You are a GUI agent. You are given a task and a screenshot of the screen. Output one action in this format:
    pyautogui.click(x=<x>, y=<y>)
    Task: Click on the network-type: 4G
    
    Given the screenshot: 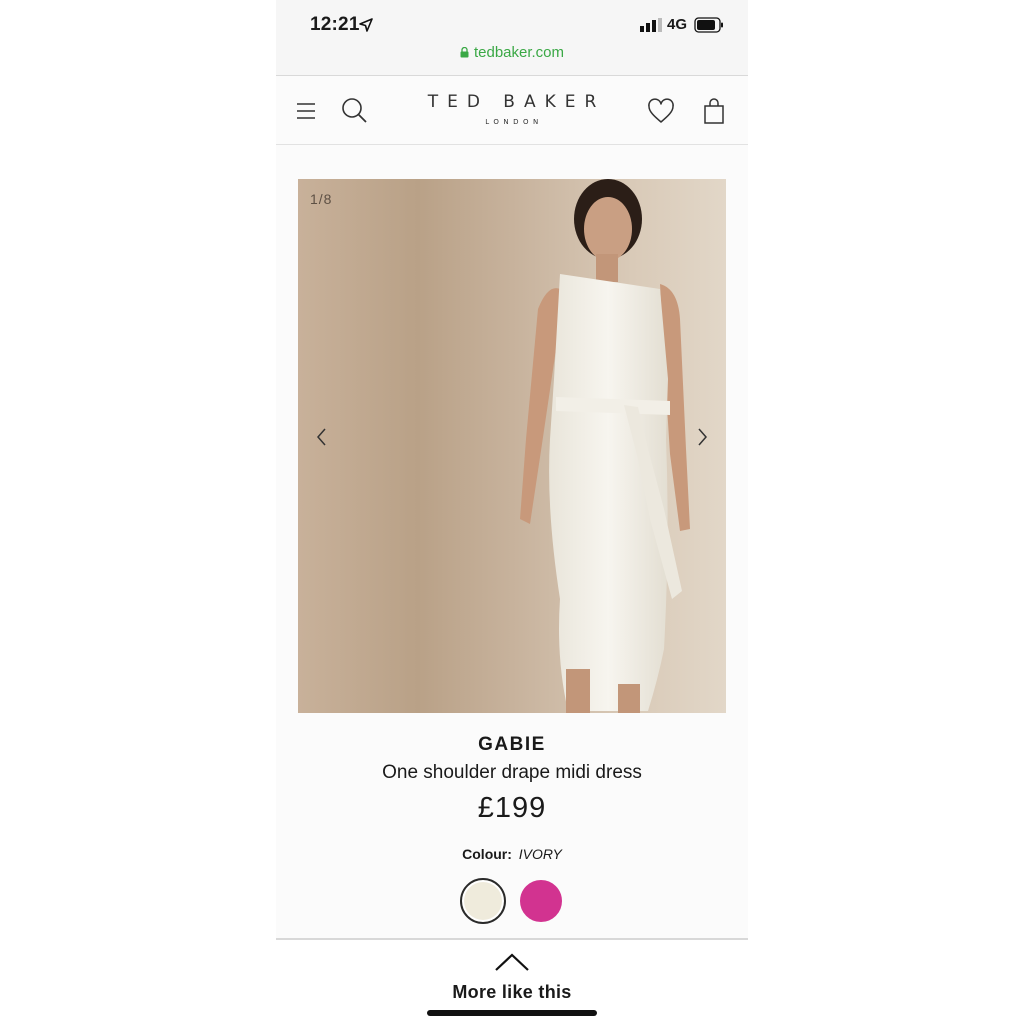 What is the action you would take?
    pyautogui.click(x=677, y=24)
    